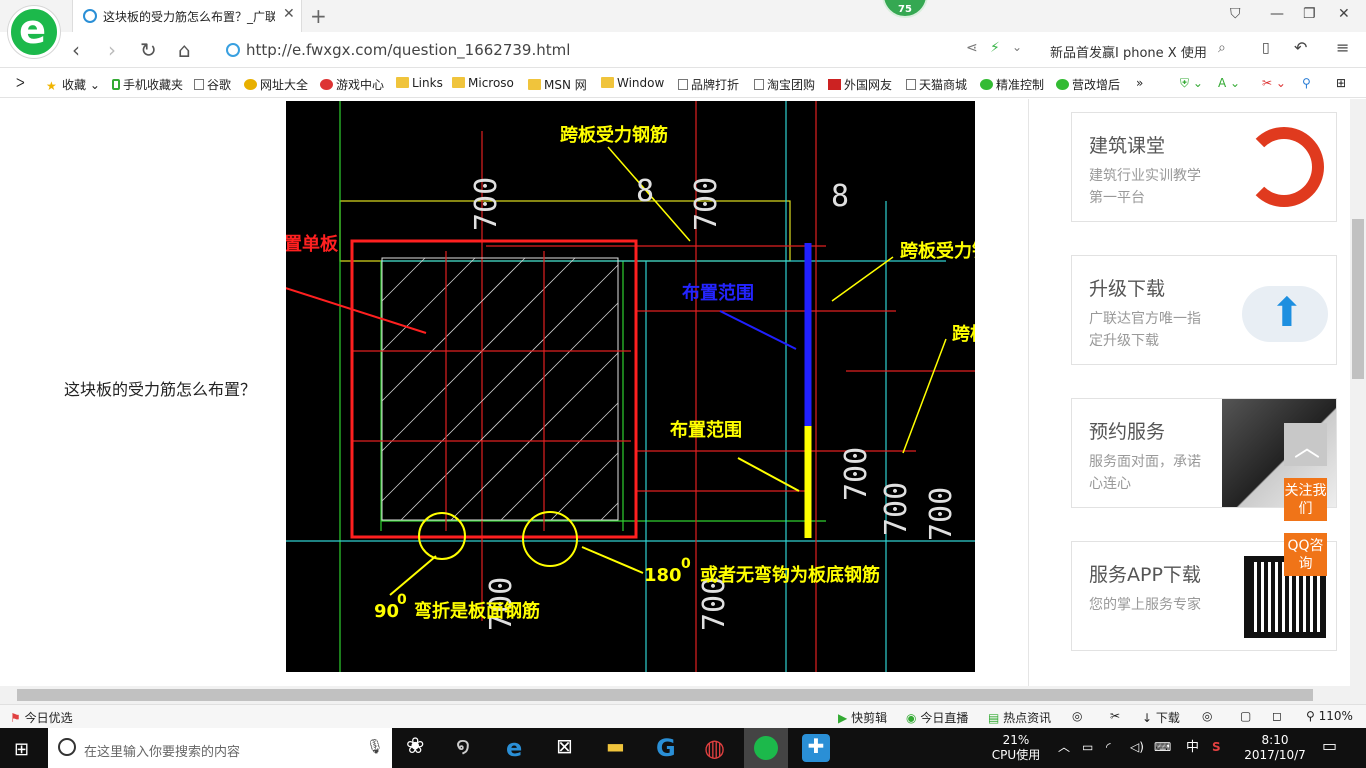  Describe the element at coordinates (1342, 47) in the screenshot. I see `menu-icon: ≡` at that location.